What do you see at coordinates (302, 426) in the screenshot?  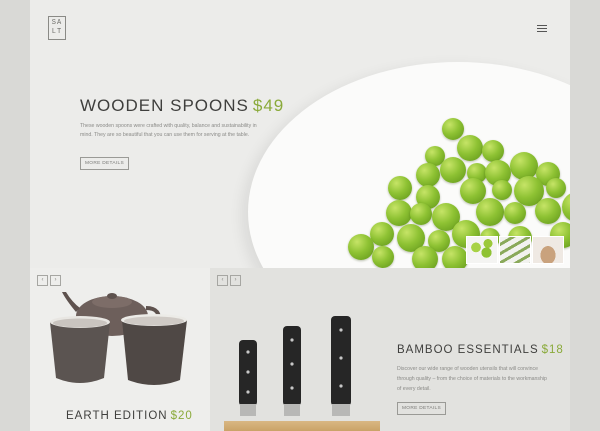 I see `wooden-block` at bounding box center [302, 426].